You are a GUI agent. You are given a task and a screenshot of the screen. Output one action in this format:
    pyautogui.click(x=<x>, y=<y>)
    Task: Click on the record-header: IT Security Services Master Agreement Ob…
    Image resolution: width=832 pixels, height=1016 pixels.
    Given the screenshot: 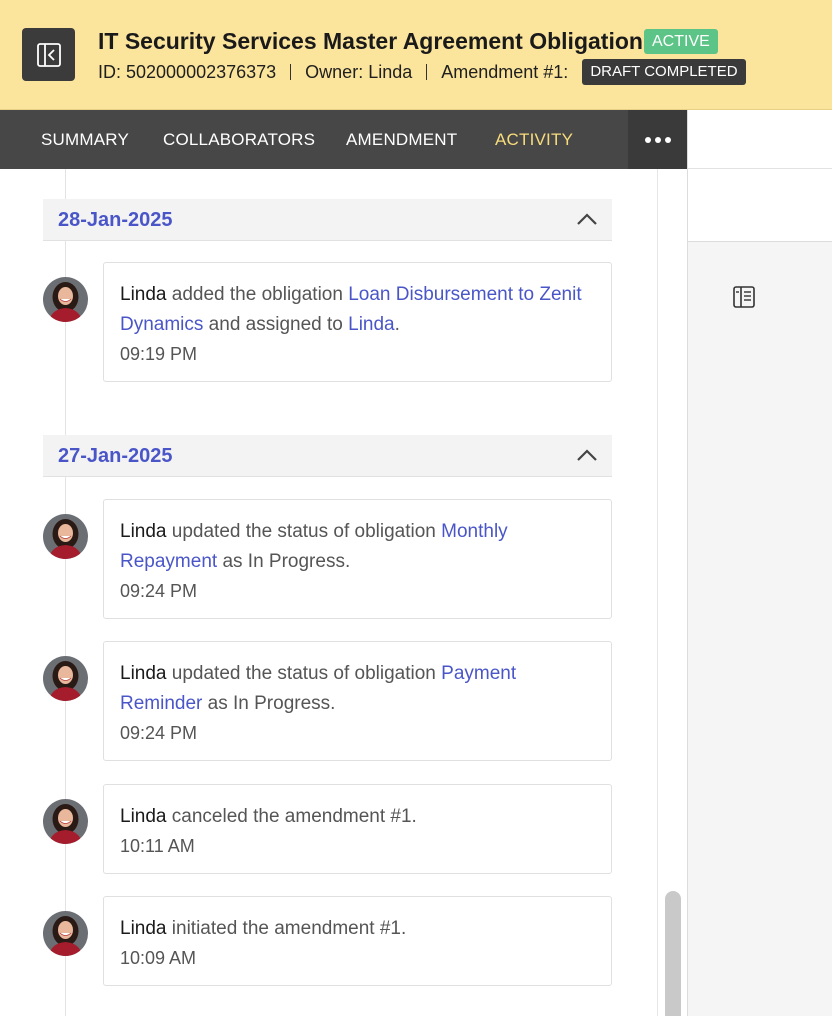 What is the action you would take?
    pyautogui.click(x=416, y=55)
    